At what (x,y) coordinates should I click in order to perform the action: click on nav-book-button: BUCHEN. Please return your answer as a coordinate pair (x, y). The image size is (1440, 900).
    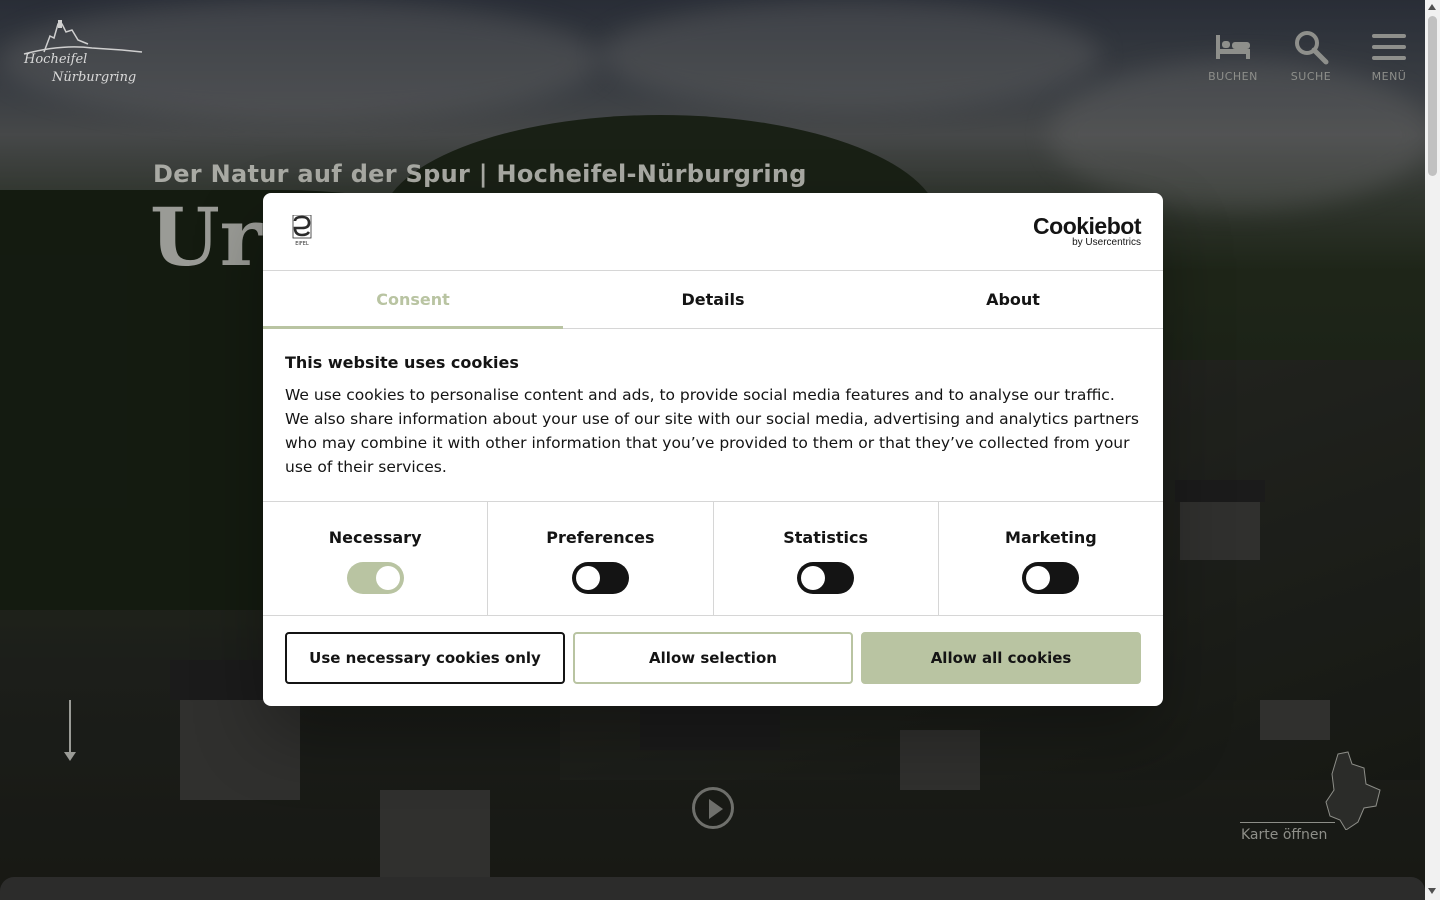
    Looking at the image, I should click on (1233, 55).